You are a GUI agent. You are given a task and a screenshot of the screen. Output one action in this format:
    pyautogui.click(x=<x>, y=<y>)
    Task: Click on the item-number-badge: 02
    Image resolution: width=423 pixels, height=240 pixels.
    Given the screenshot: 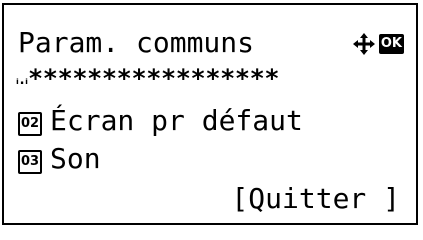 What is the action you would take?
    pyautogui.click(x=30, y=124)
    